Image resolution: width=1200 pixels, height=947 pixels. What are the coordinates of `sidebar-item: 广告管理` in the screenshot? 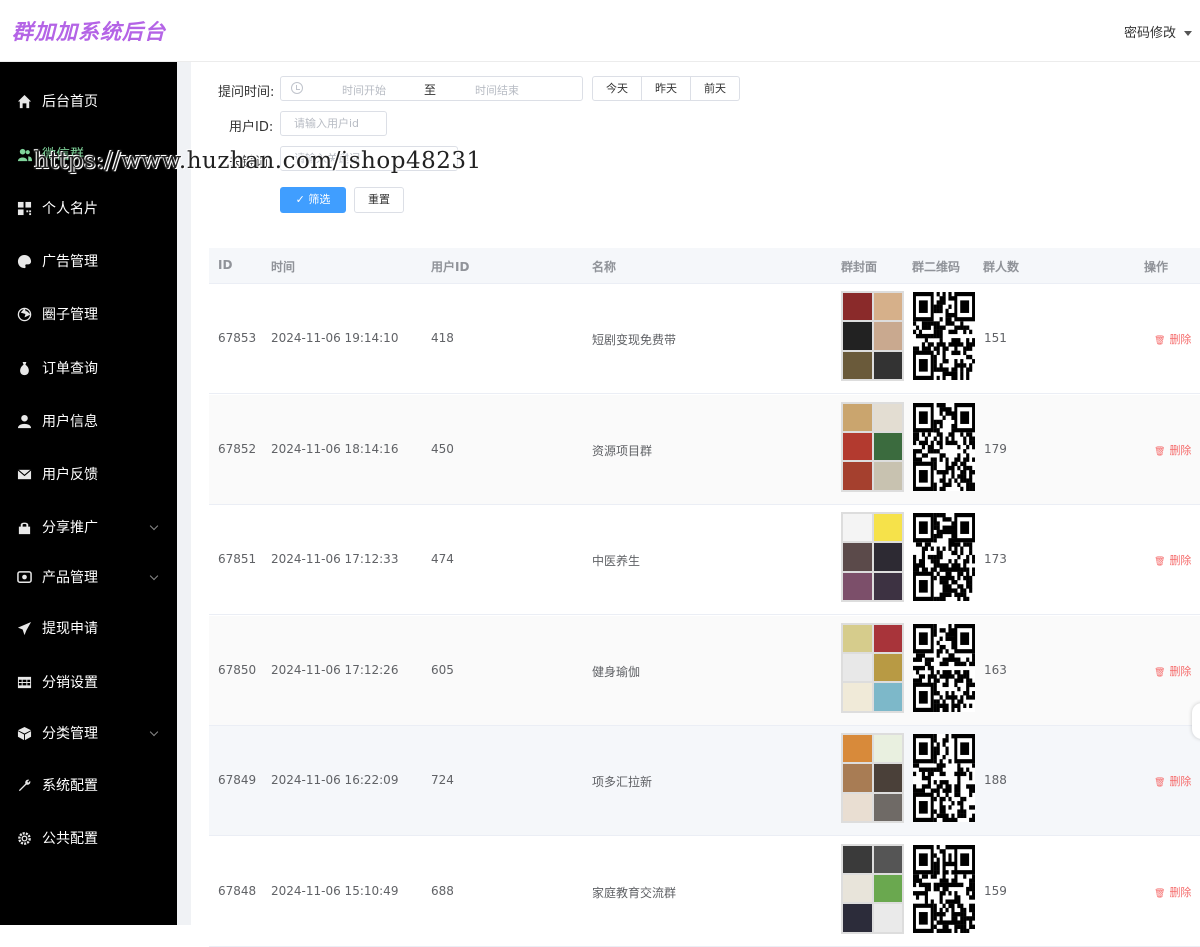 It's located at (88, 261).